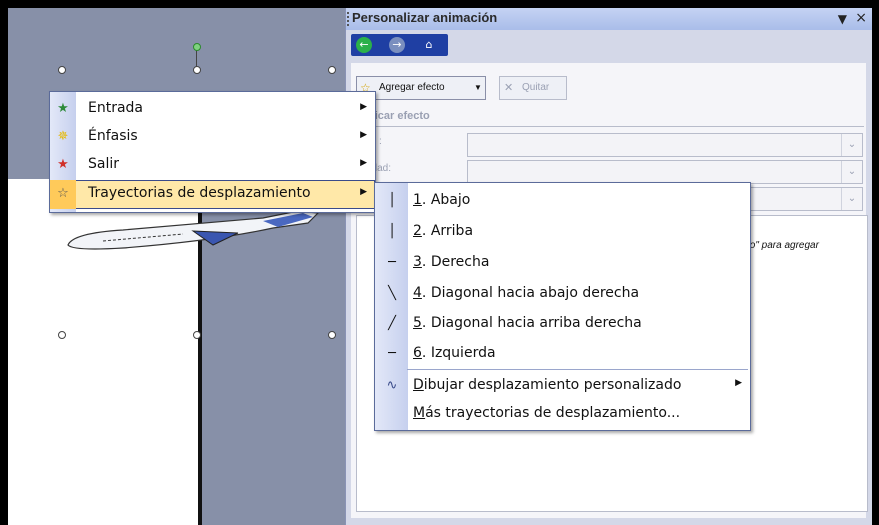  I want to click on path-item-label: . Derecha, so click(455, 262).